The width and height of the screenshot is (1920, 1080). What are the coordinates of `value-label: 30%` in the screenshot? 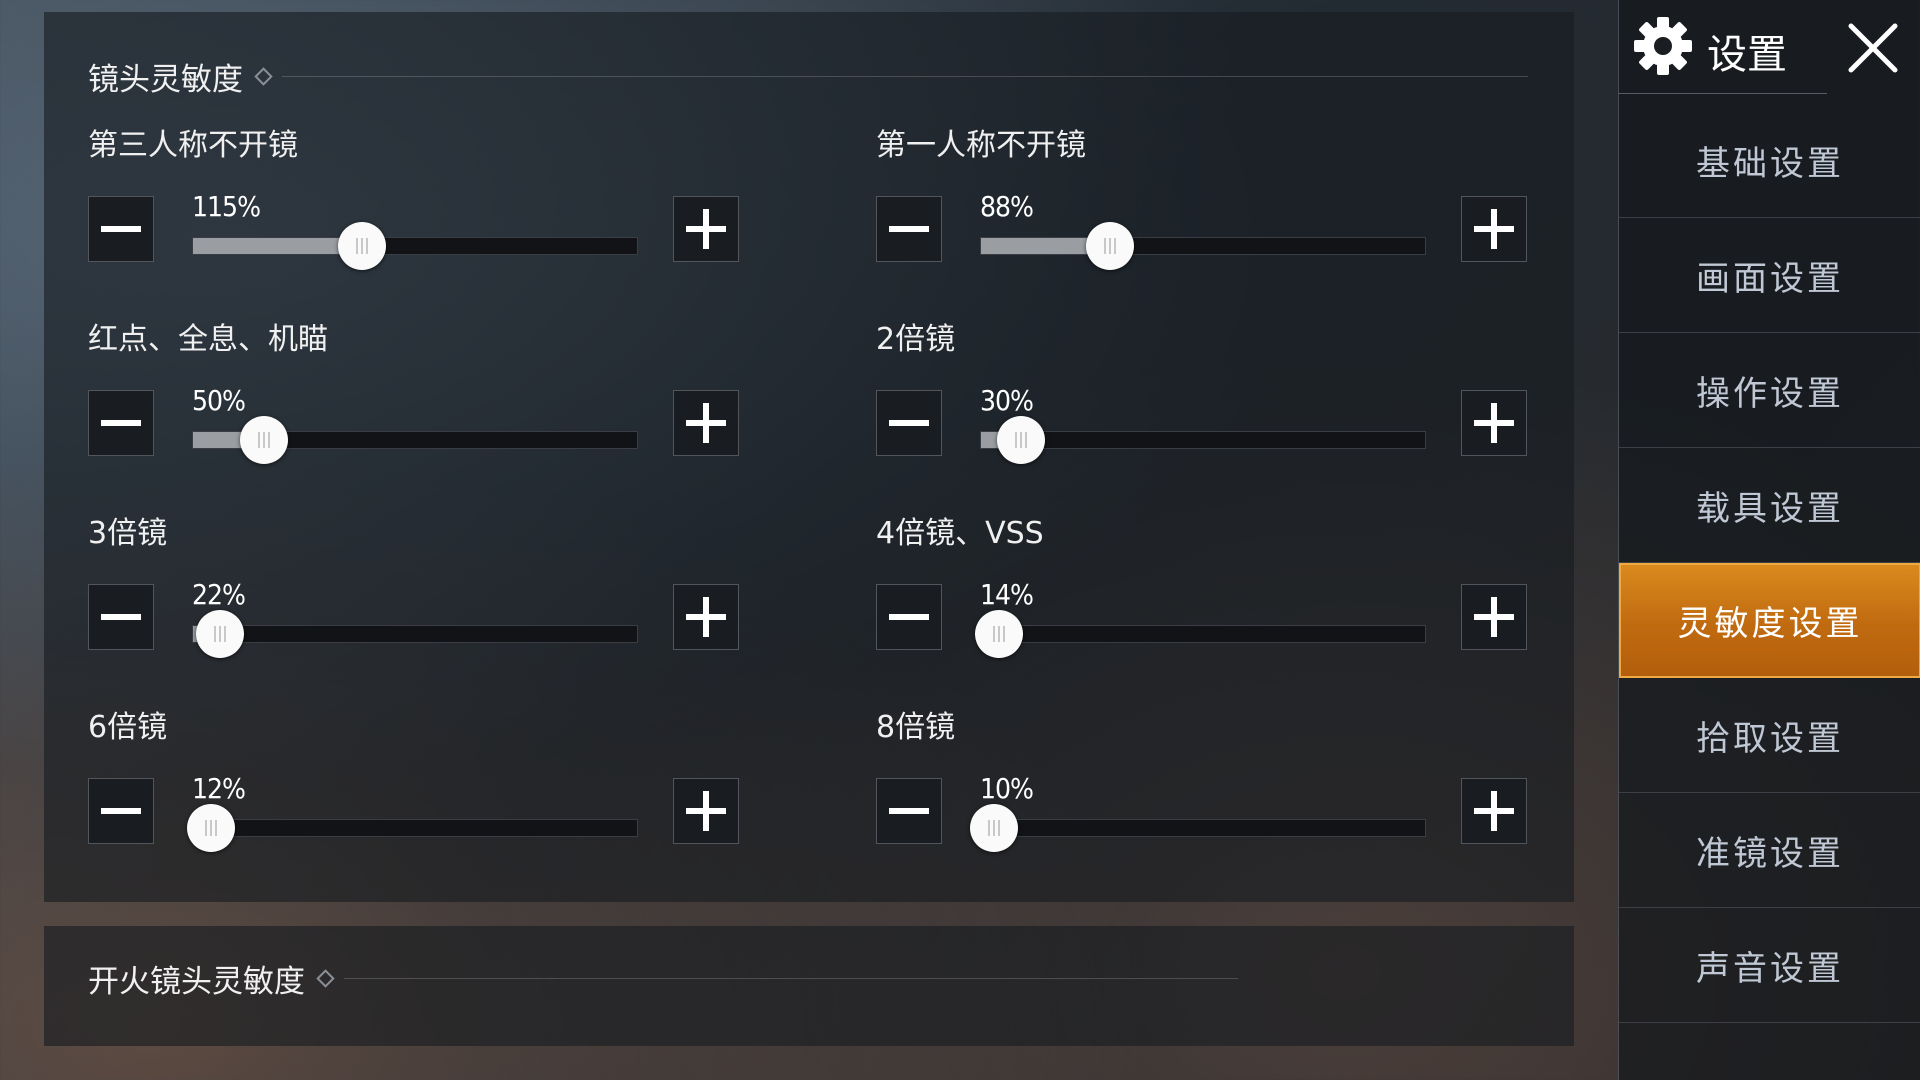 It's located at (1007, 400).